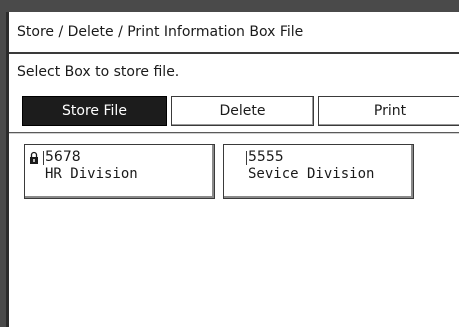 This screenshot has width=459, height=327. What do you see at coordinates (34, 157) in the screenshot?
I see `lock-icon` at bounding box center [34, 157].